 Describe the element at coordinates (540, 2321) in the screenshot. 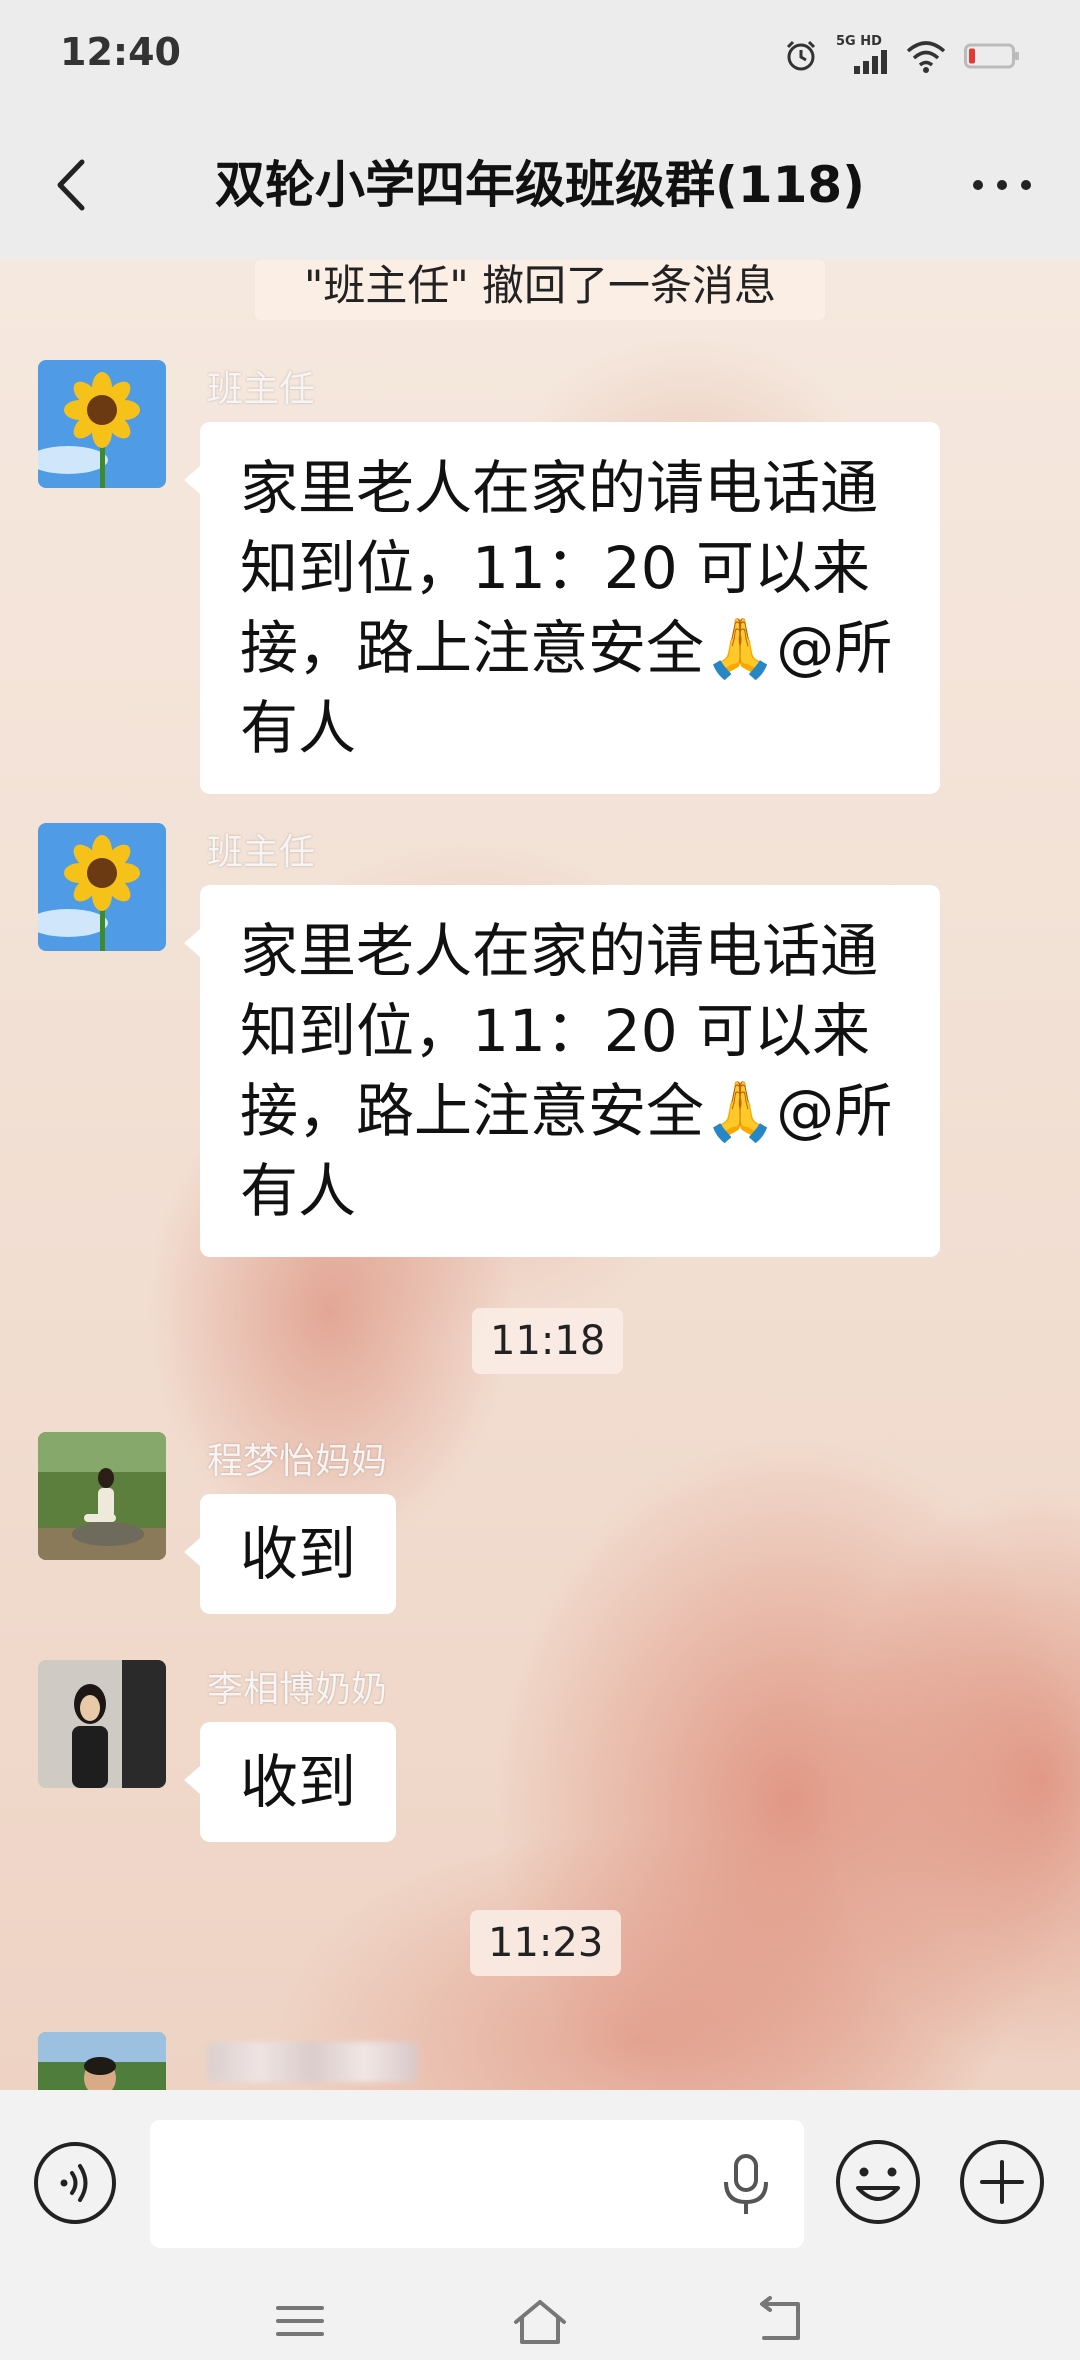

I see `home-icon` at that location.